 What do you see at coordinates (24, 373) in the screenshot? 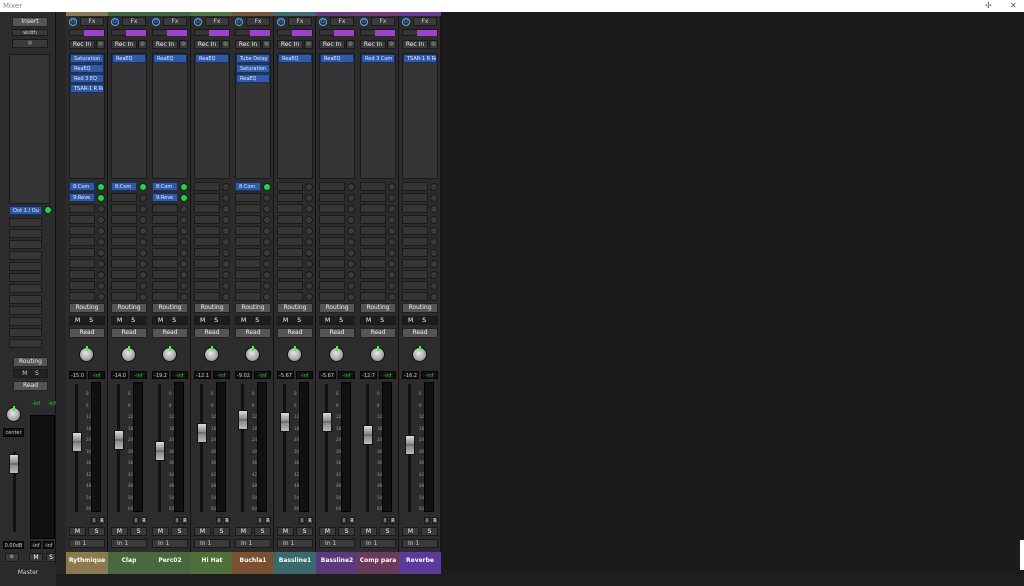
I see `master-mute-button: M` at bounding box center [24, 373].